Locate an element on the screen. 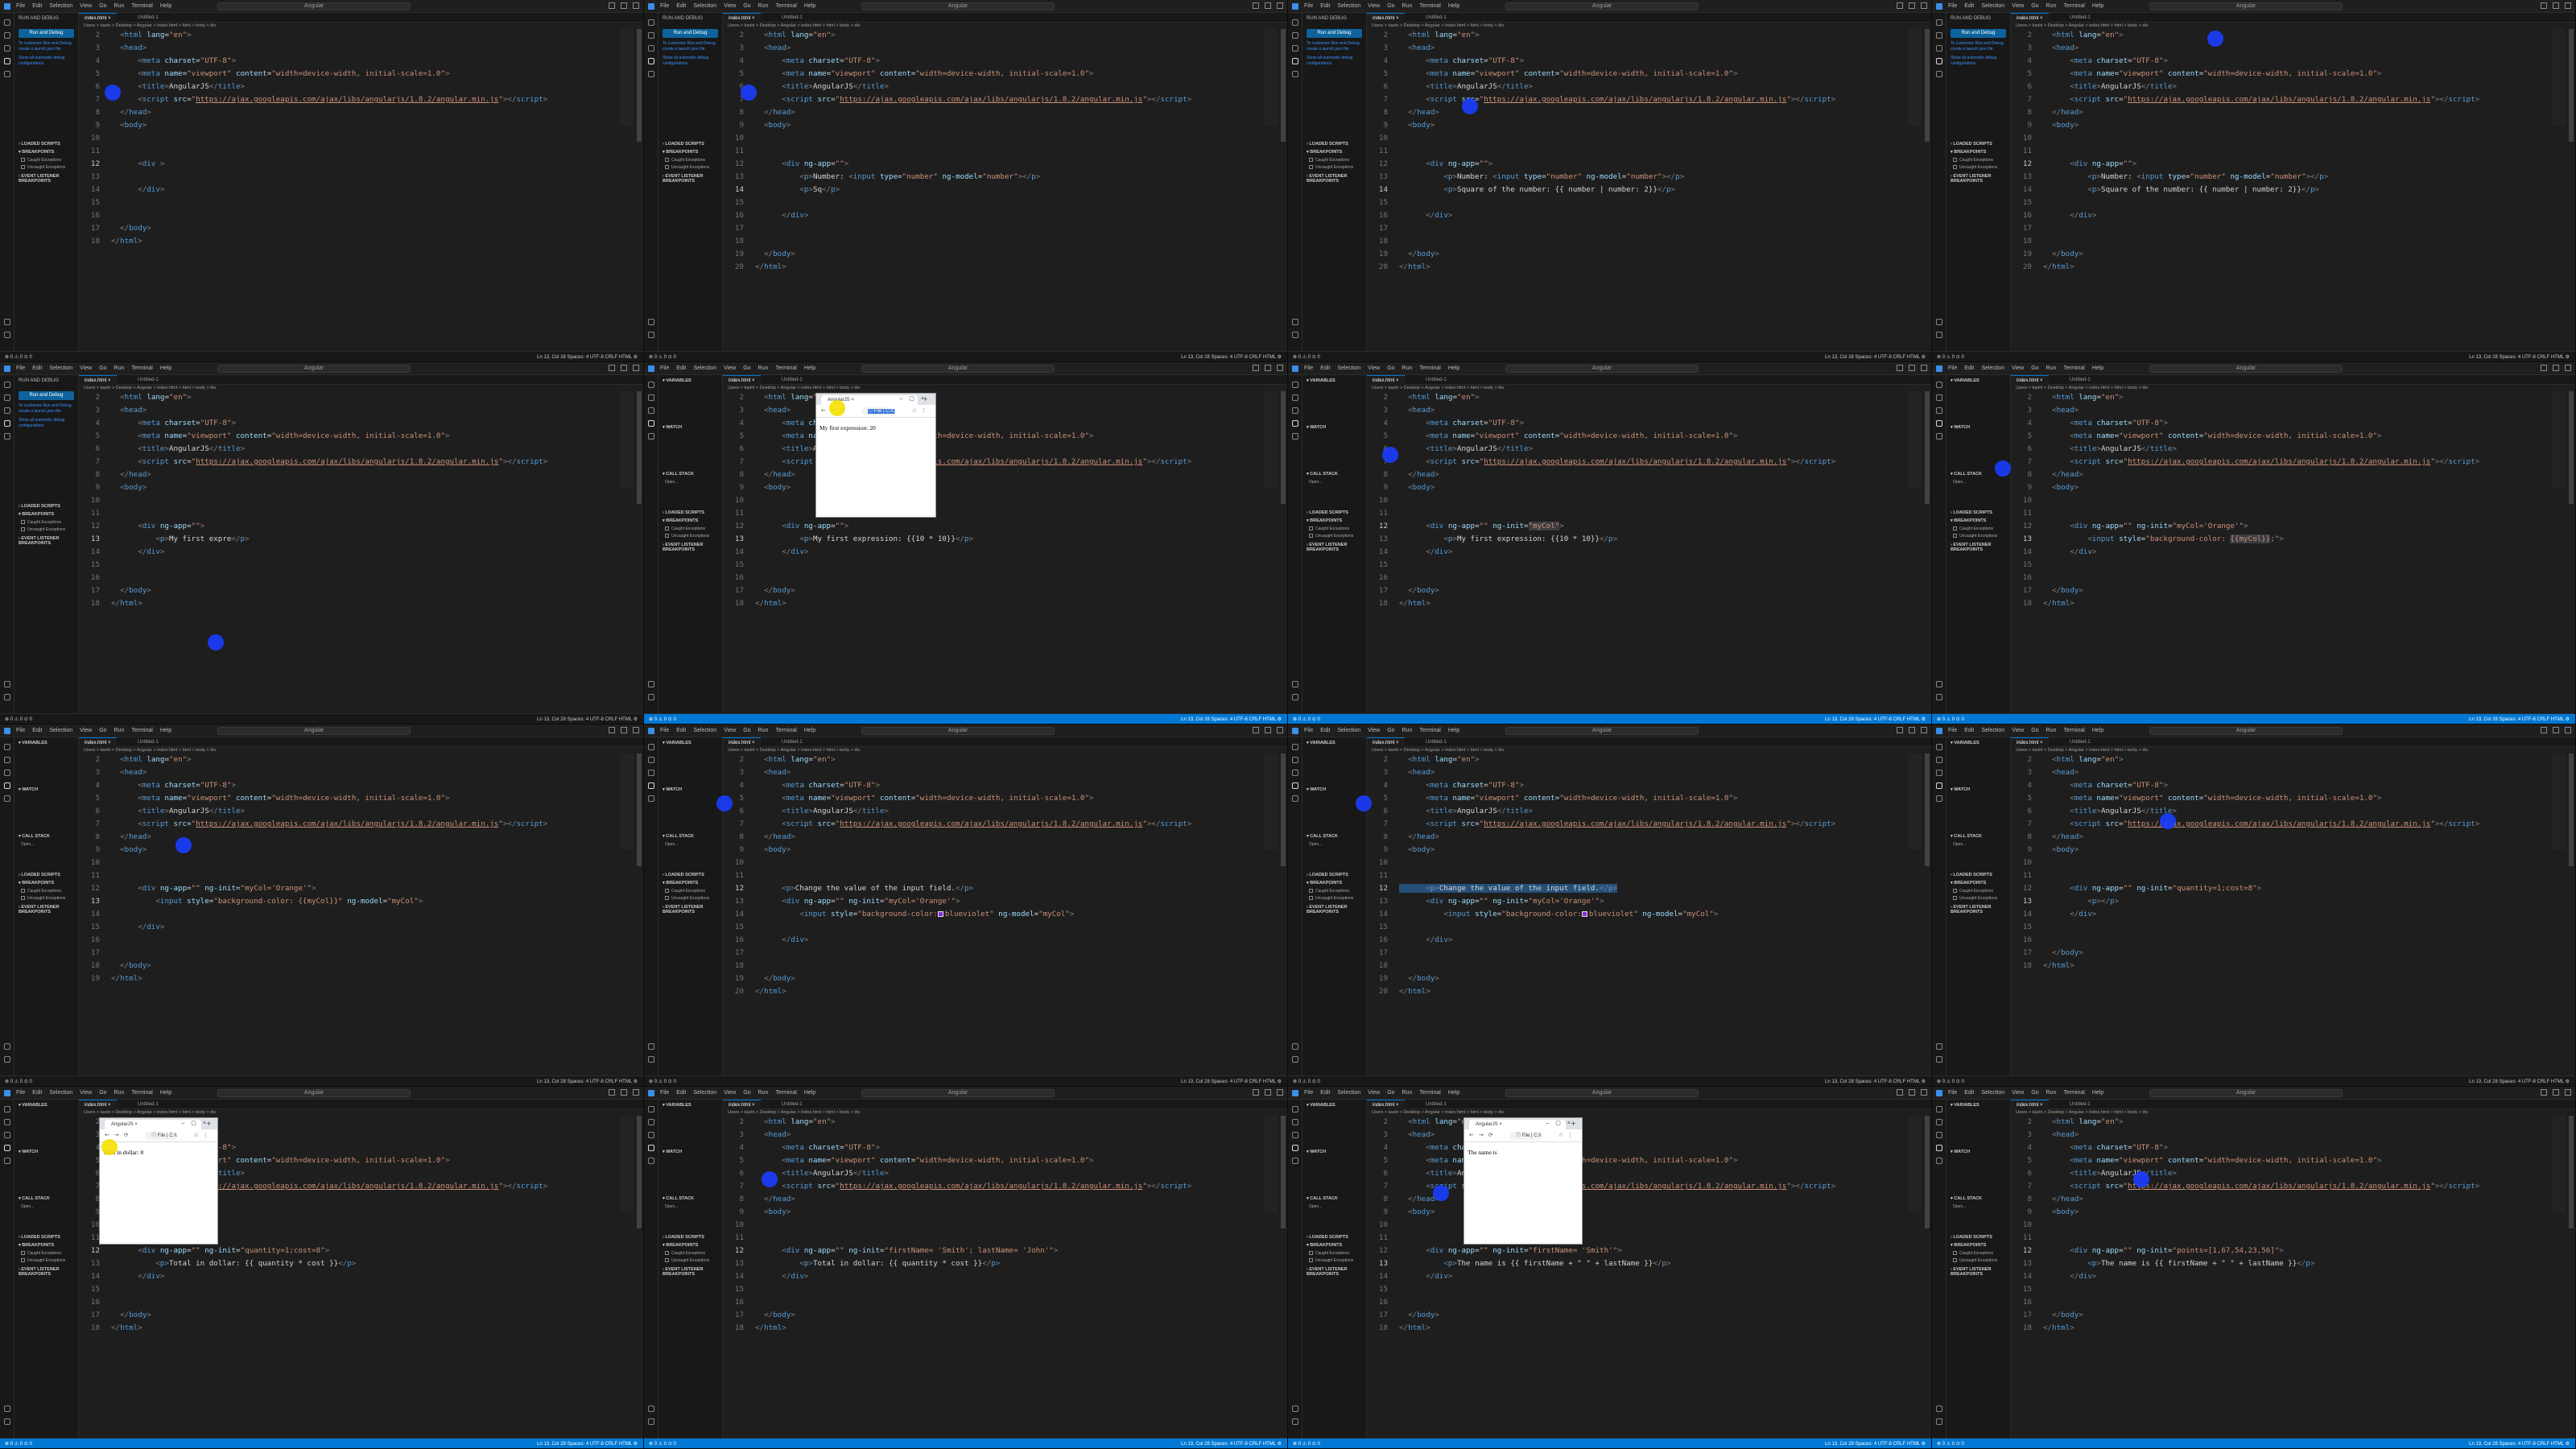 This screenshot has width=2576, height=1449. source-control-icon is located at coordinates (651, 1135).